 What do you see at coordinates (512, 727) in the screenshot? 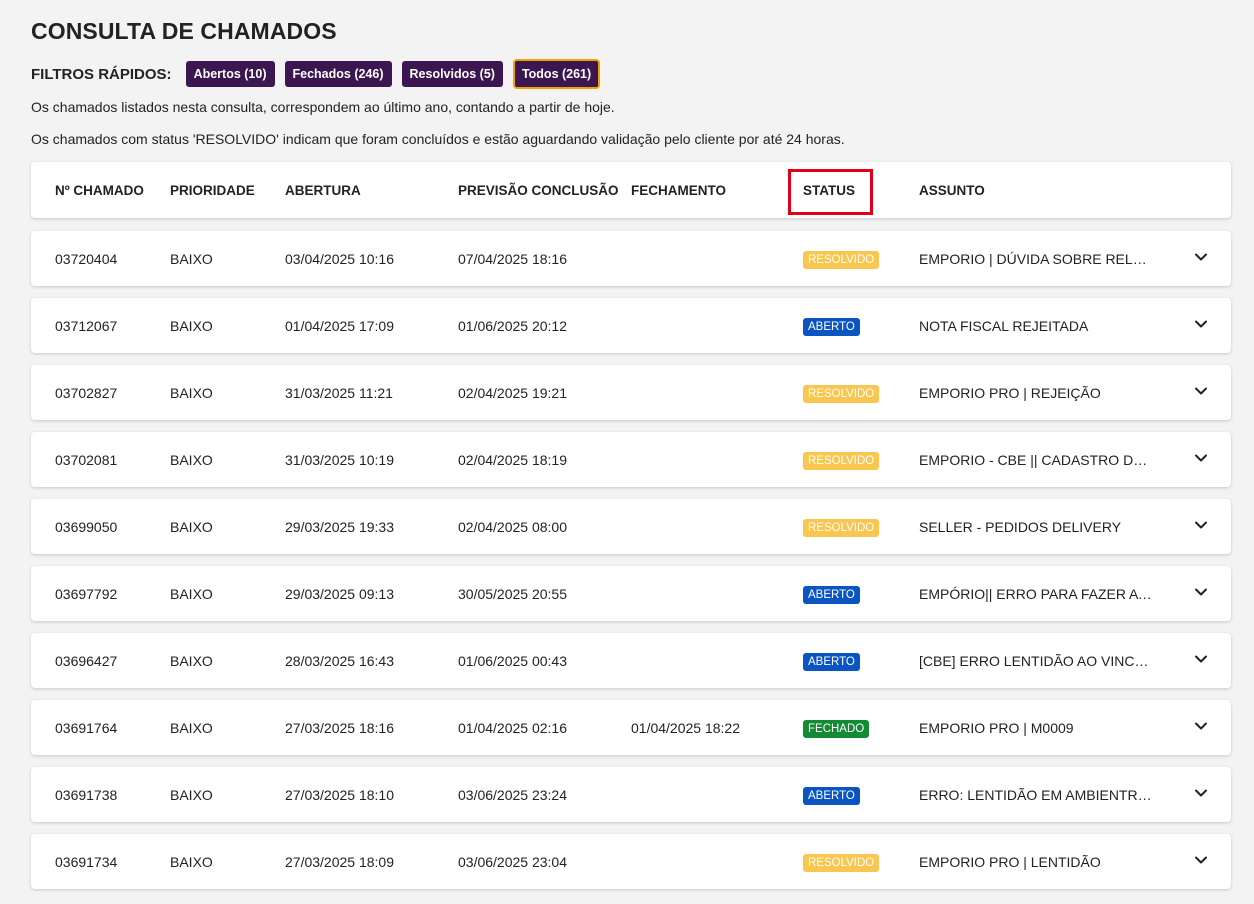
I see `ticket-forecast: 01/04/2025 02:16` at bounding box center [512, 727].